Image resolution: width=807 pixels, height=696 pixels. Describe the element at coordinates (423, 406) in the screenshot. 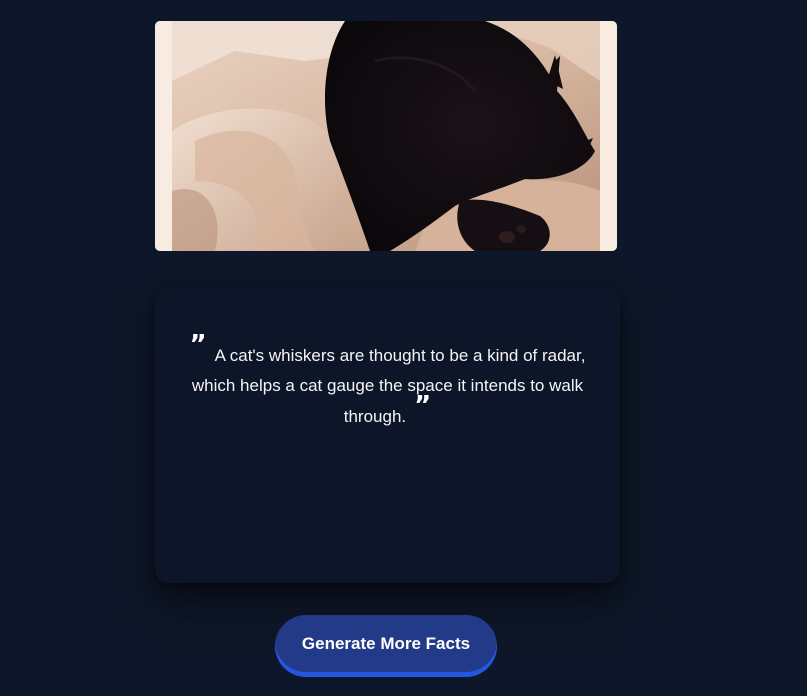

I see `close-quote-icon: ”` at that location.